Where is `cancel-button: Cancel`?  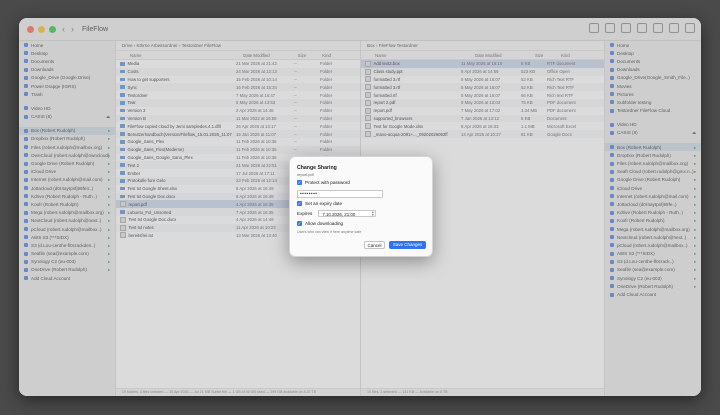 cancel-button: Cancel is located at coordinates (374, 245).